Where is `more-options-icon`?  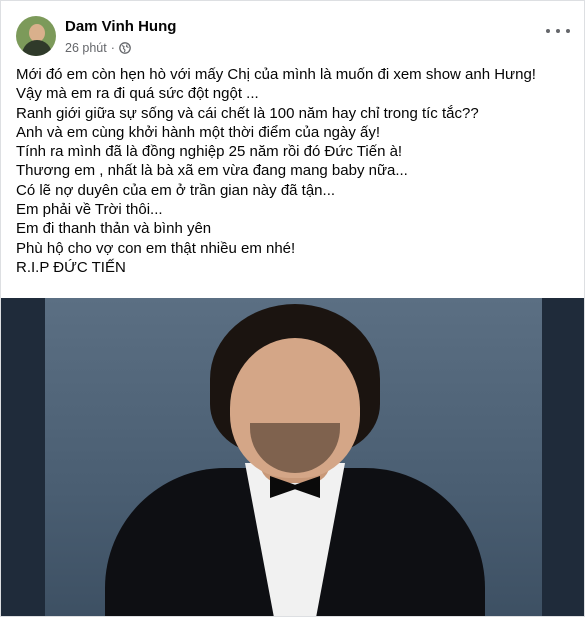 more-options-icon is located at coordinates (558, 31).